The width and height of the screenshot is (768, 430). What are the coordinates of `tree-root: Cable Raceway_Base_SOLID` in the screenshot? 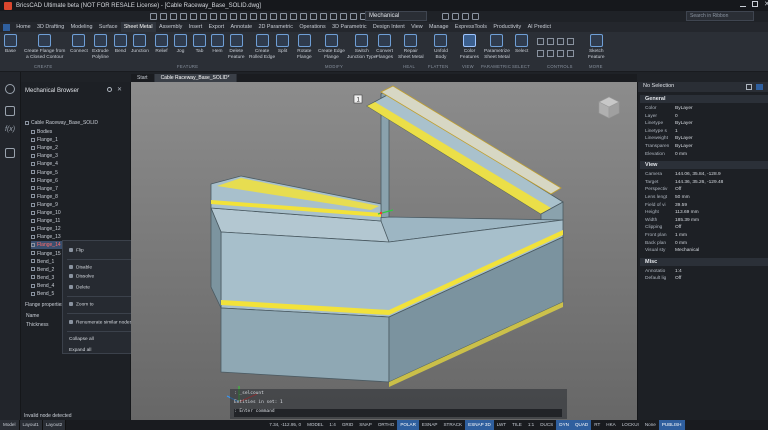 It's located at (61, 123).